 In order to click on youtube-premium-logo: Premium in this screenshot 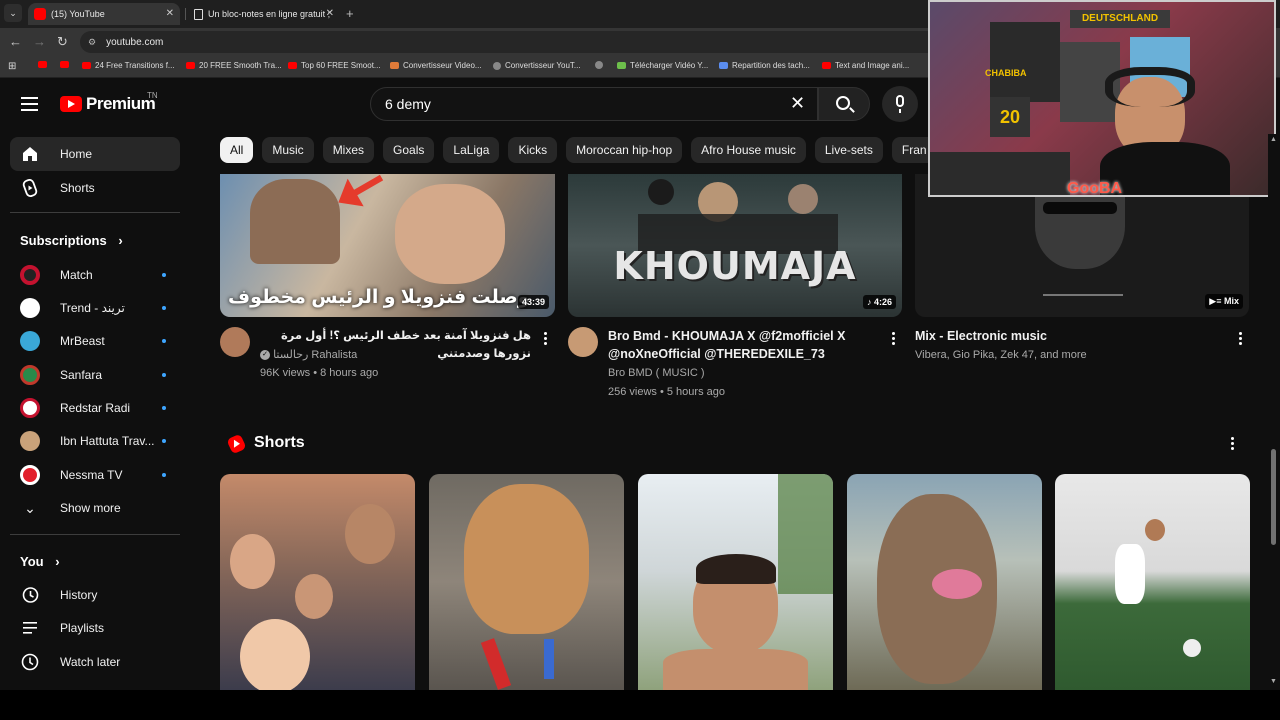, I will do `click(108, 104)`.